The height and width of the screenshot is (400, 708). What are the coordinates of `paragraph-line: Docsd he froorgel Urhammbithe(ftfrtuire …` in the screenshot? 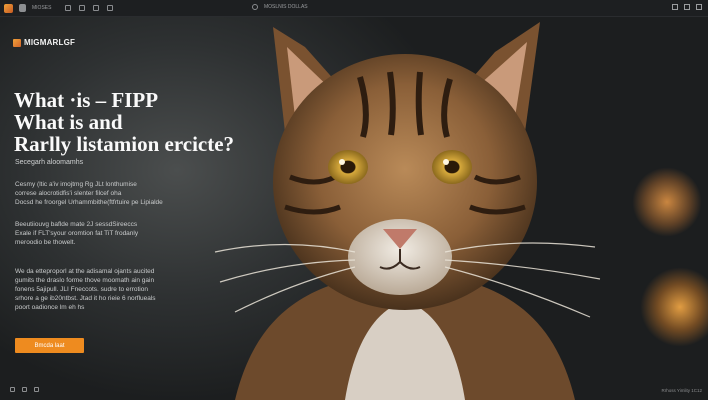 It's located at (89, 202).